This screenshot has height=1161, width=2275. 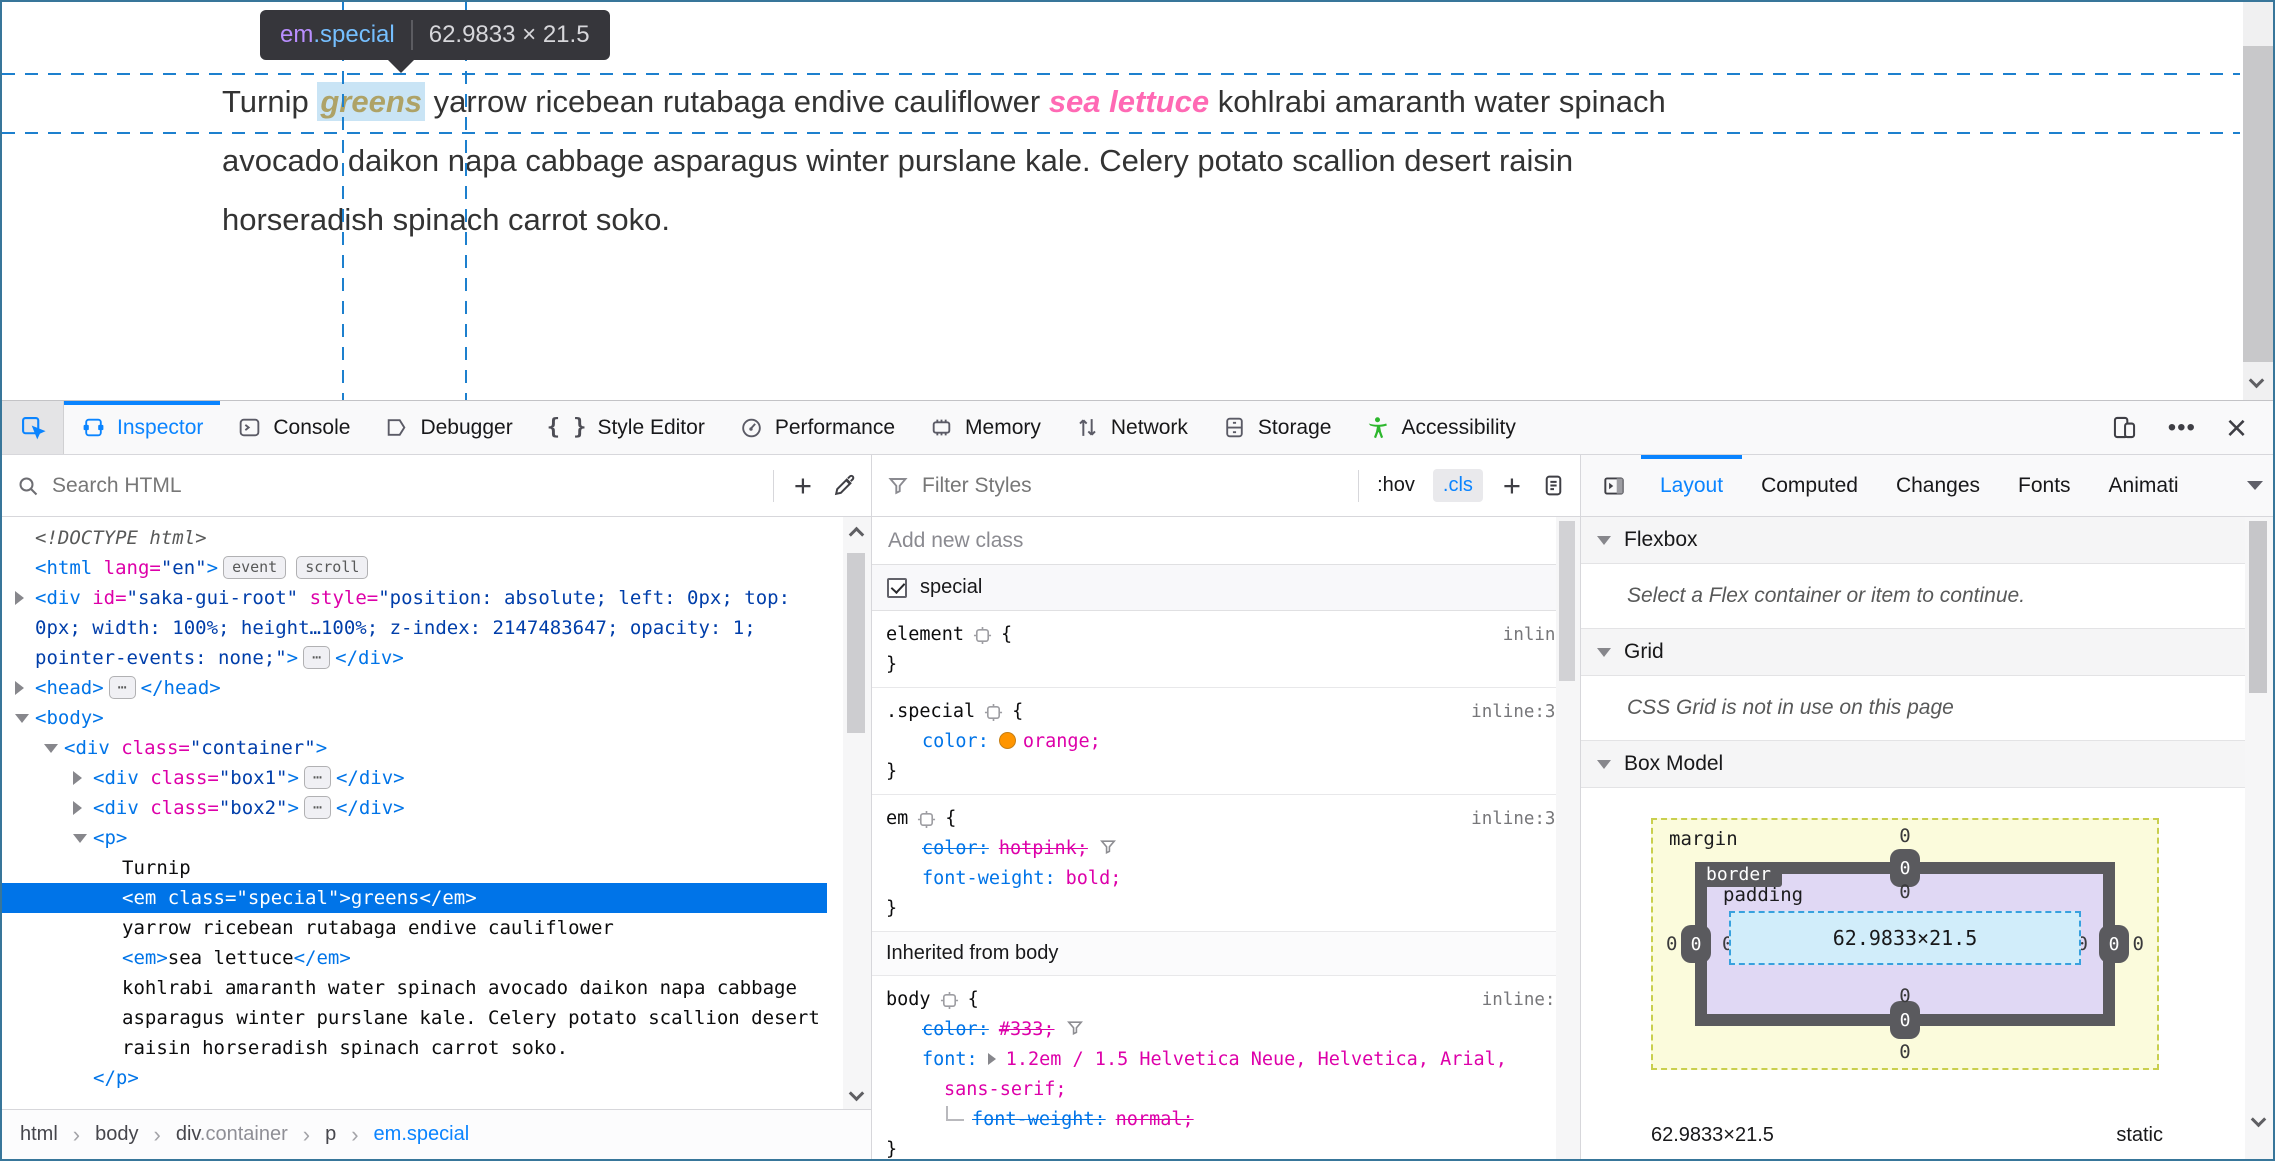 I want to click on meatball-menu-icon: •••, so click(x=2182, y=428).